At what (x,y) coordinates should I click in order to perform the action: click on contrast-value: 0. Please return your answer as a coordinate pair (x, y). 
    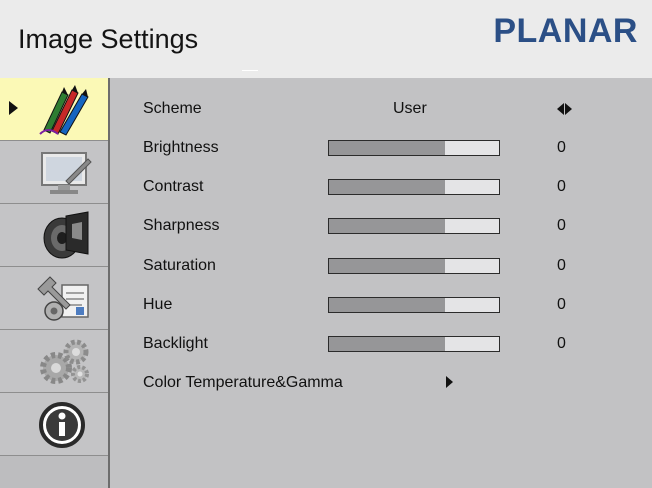
    Looking at the image, I should click on (561, 186).